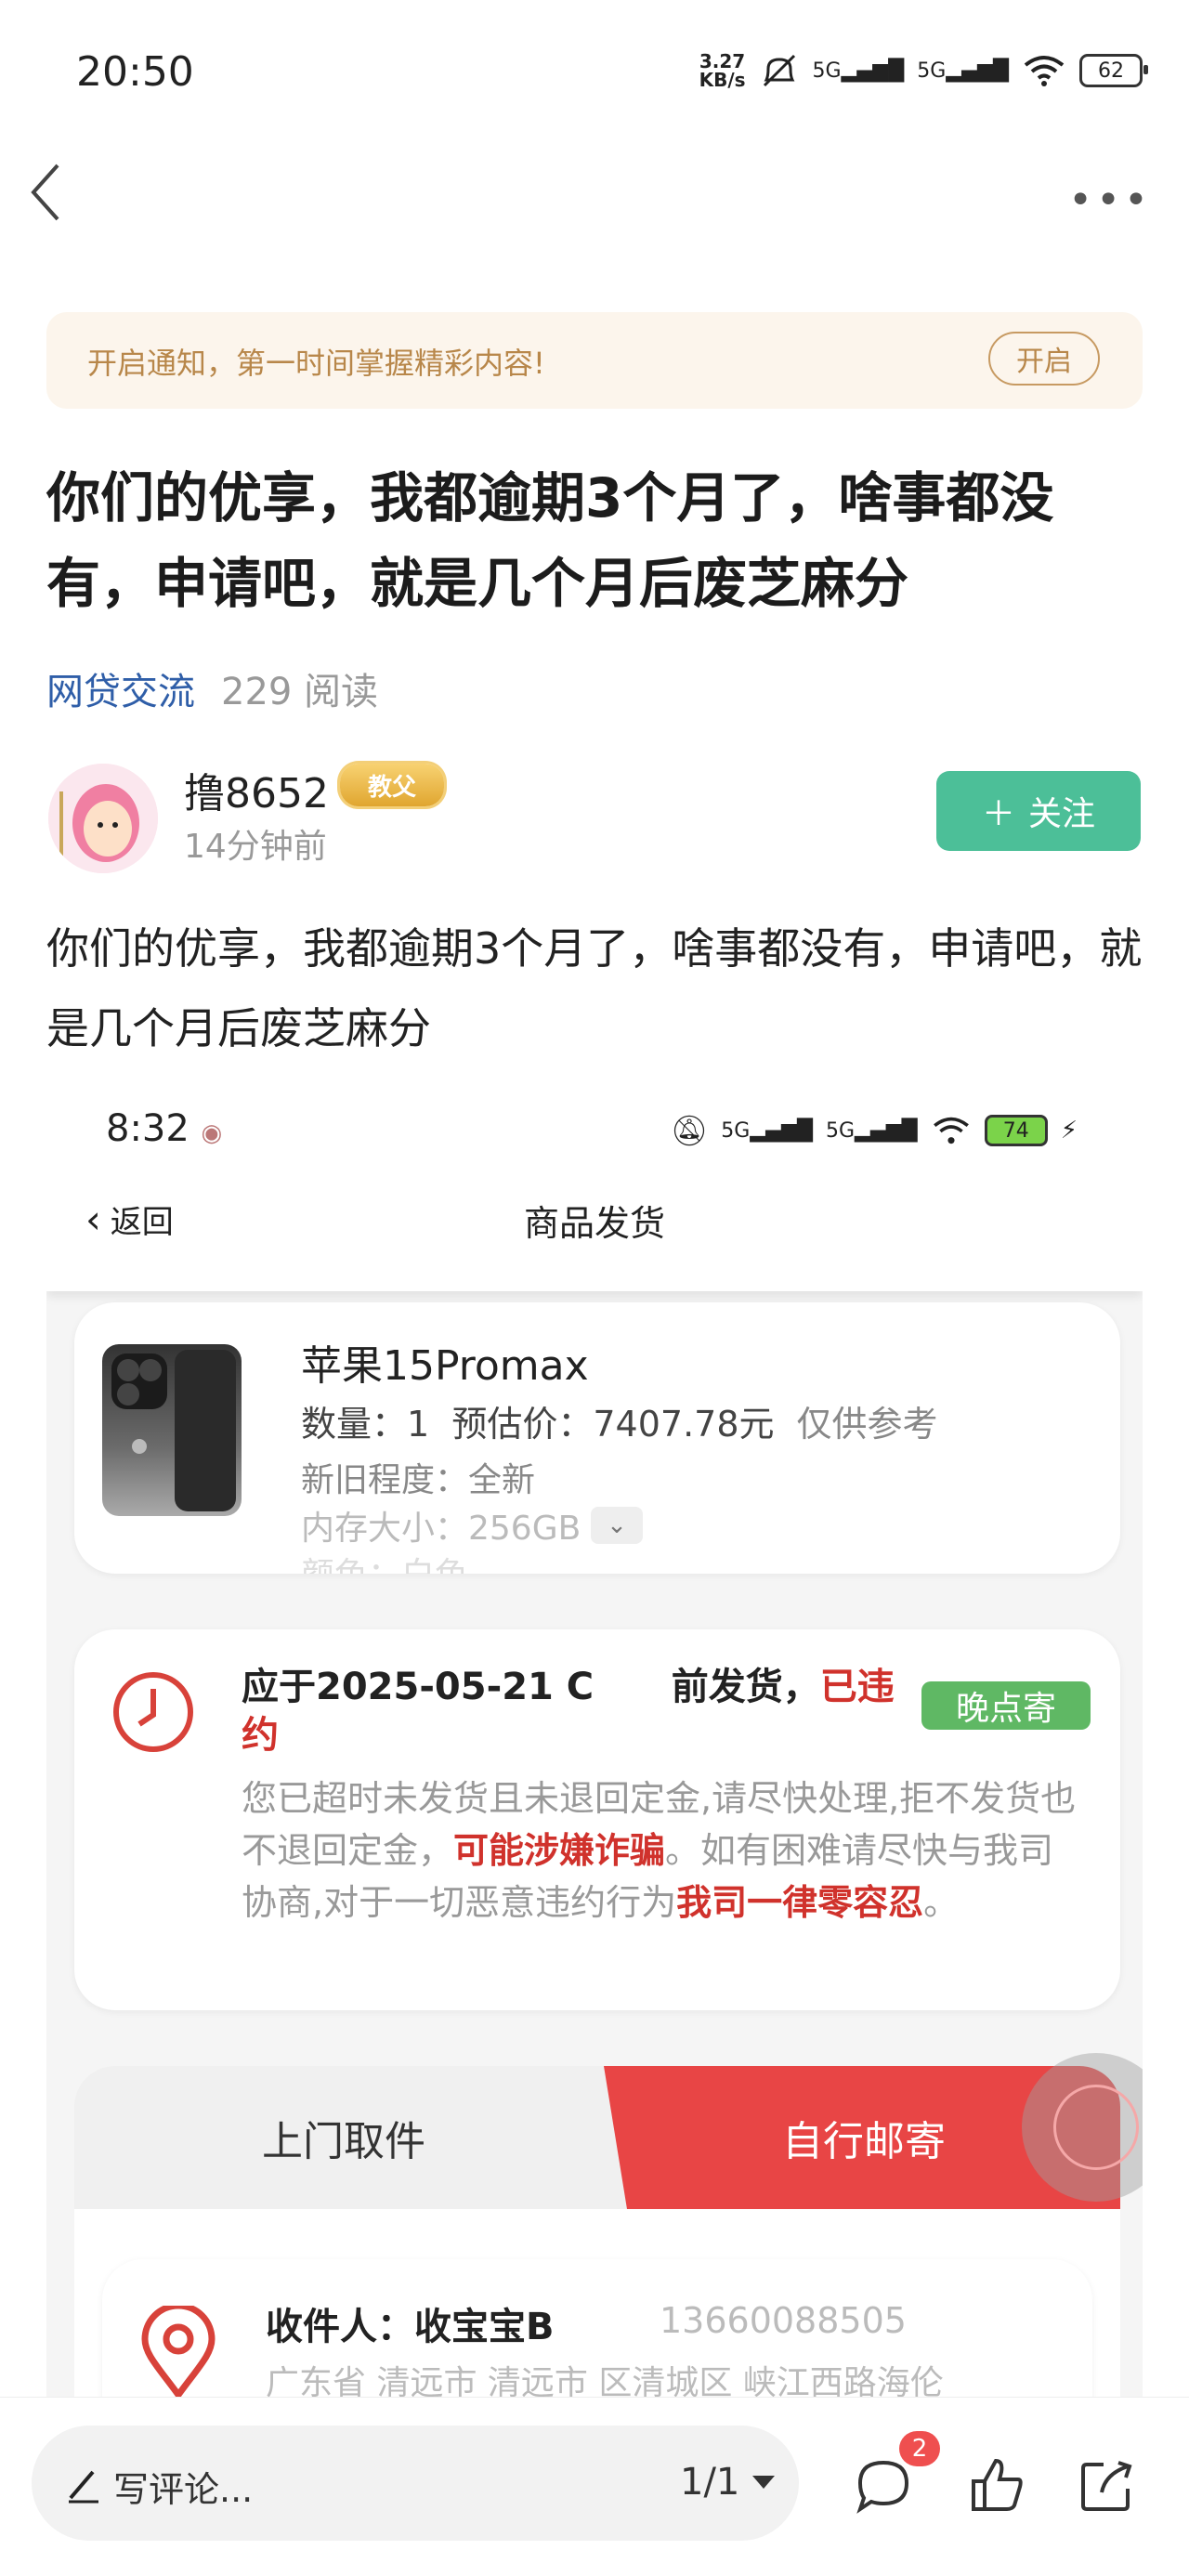 Image resolution: width=1189 pixels, height=2576 pixels. Describe the element at coordinates (594, 1223) in the screenshot. I see `embedded-title: 商品发货` at that location.